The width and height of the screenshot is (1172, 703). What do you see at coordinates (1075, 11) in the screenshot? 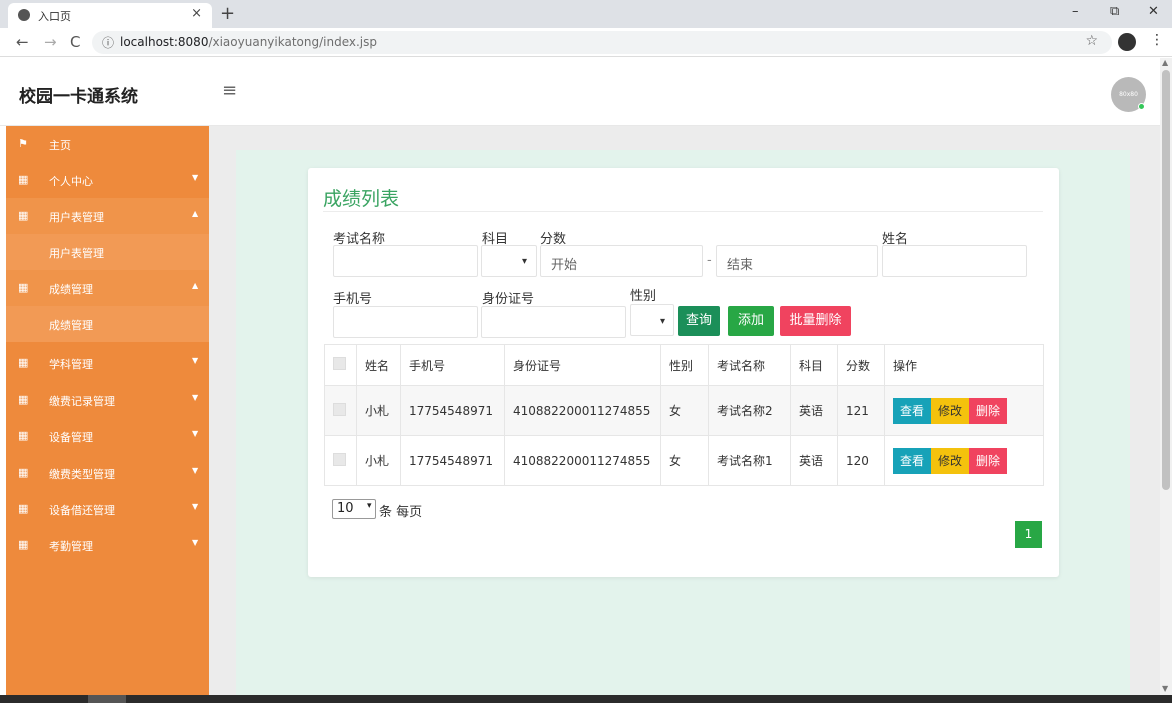
I see `minimize-icon: –` at bounding box center [1075, 11].